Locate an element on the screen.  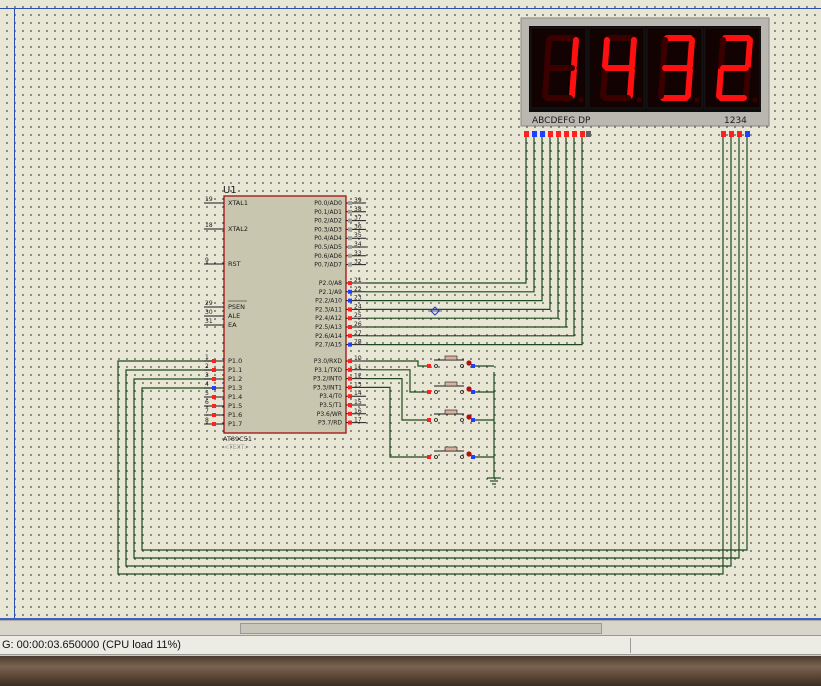
svg-text: P2.1/A9 is located at coordinates (330, 292).